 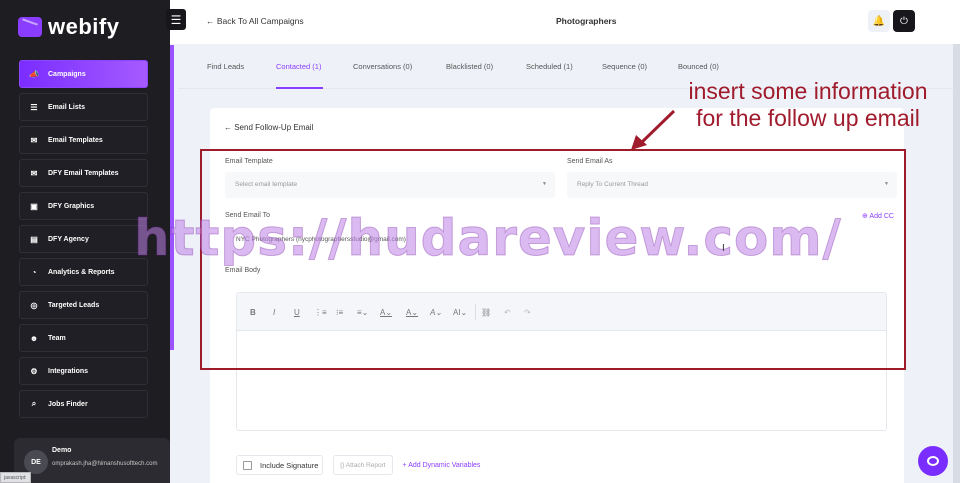 What do you see at coordinates (67, 74) in the screenshot?
I see `sidebar-item-label: Campaigns` at bounding box center [67, 74].